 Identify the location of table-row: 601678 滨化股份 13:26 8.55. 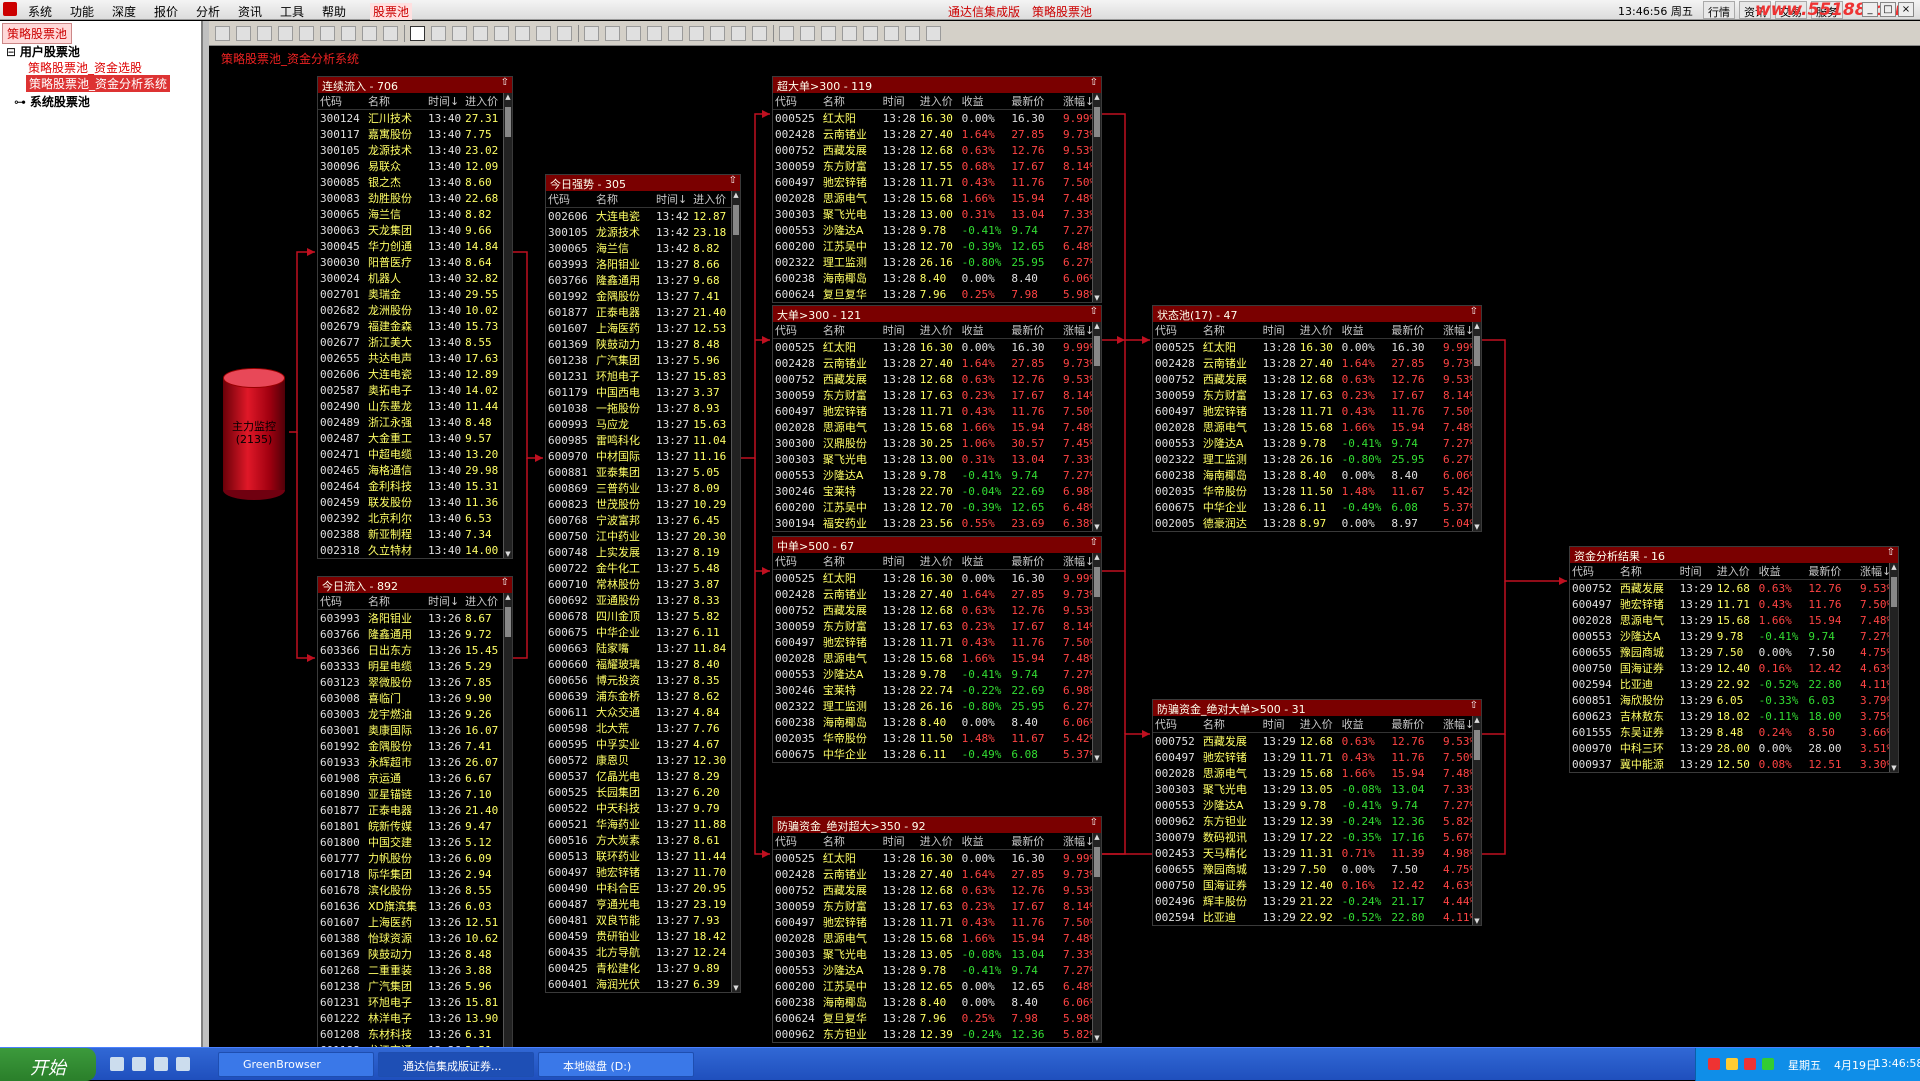
(411, 890).